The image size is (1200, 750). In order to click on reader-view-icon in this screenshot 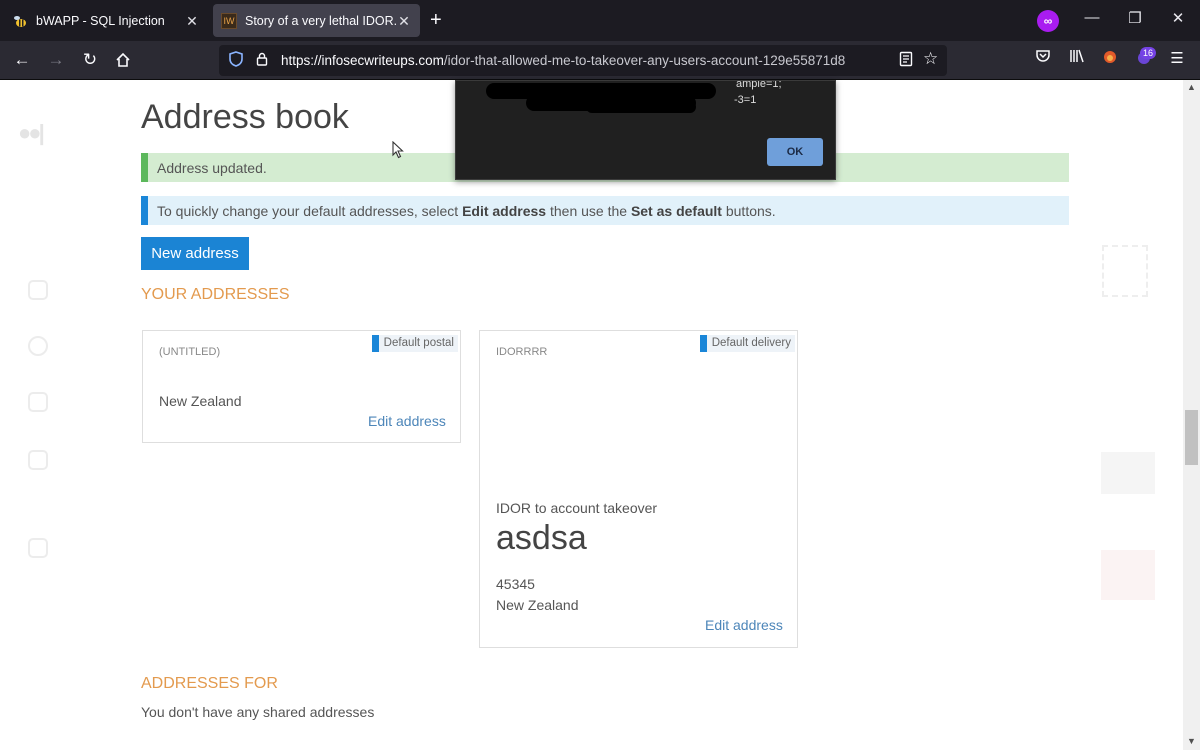, I will do `click(906, 61)`.